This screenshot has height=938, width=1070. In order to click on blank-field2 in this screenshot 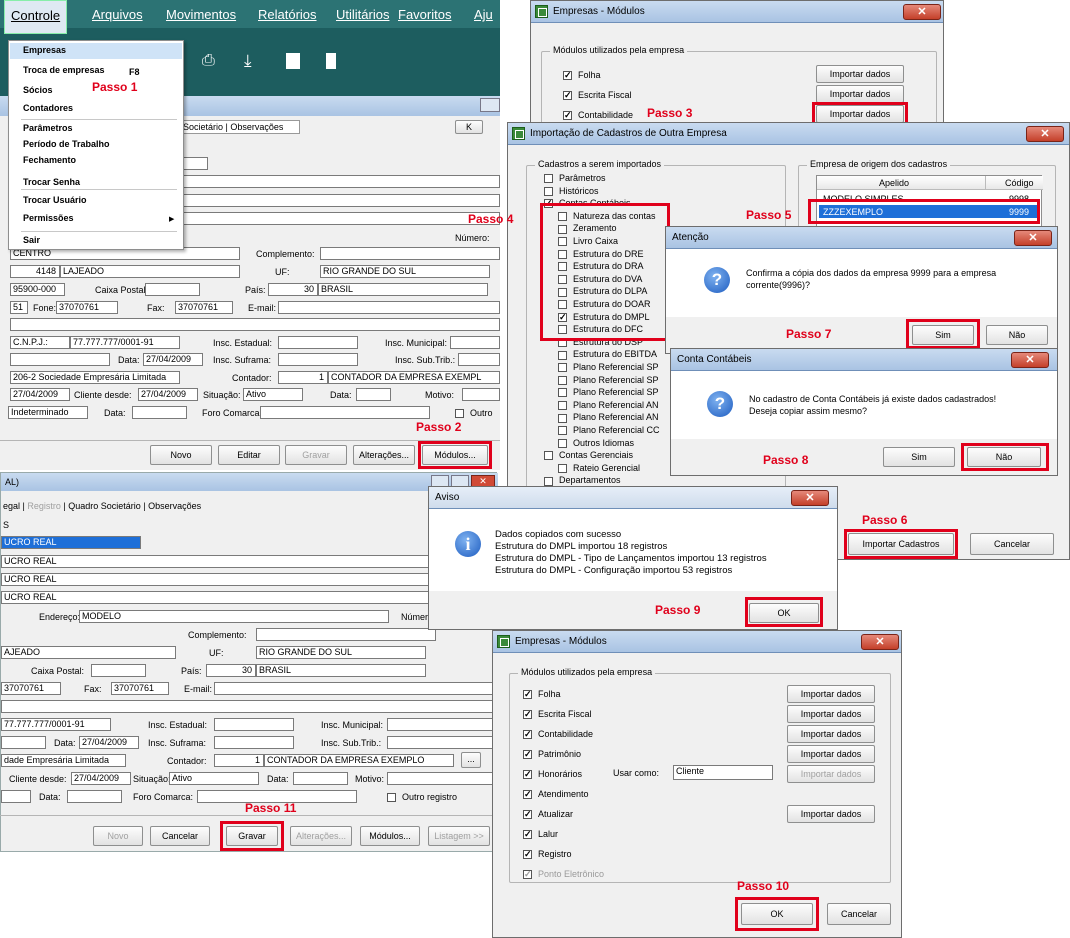, I will do `click(23, 742)`.